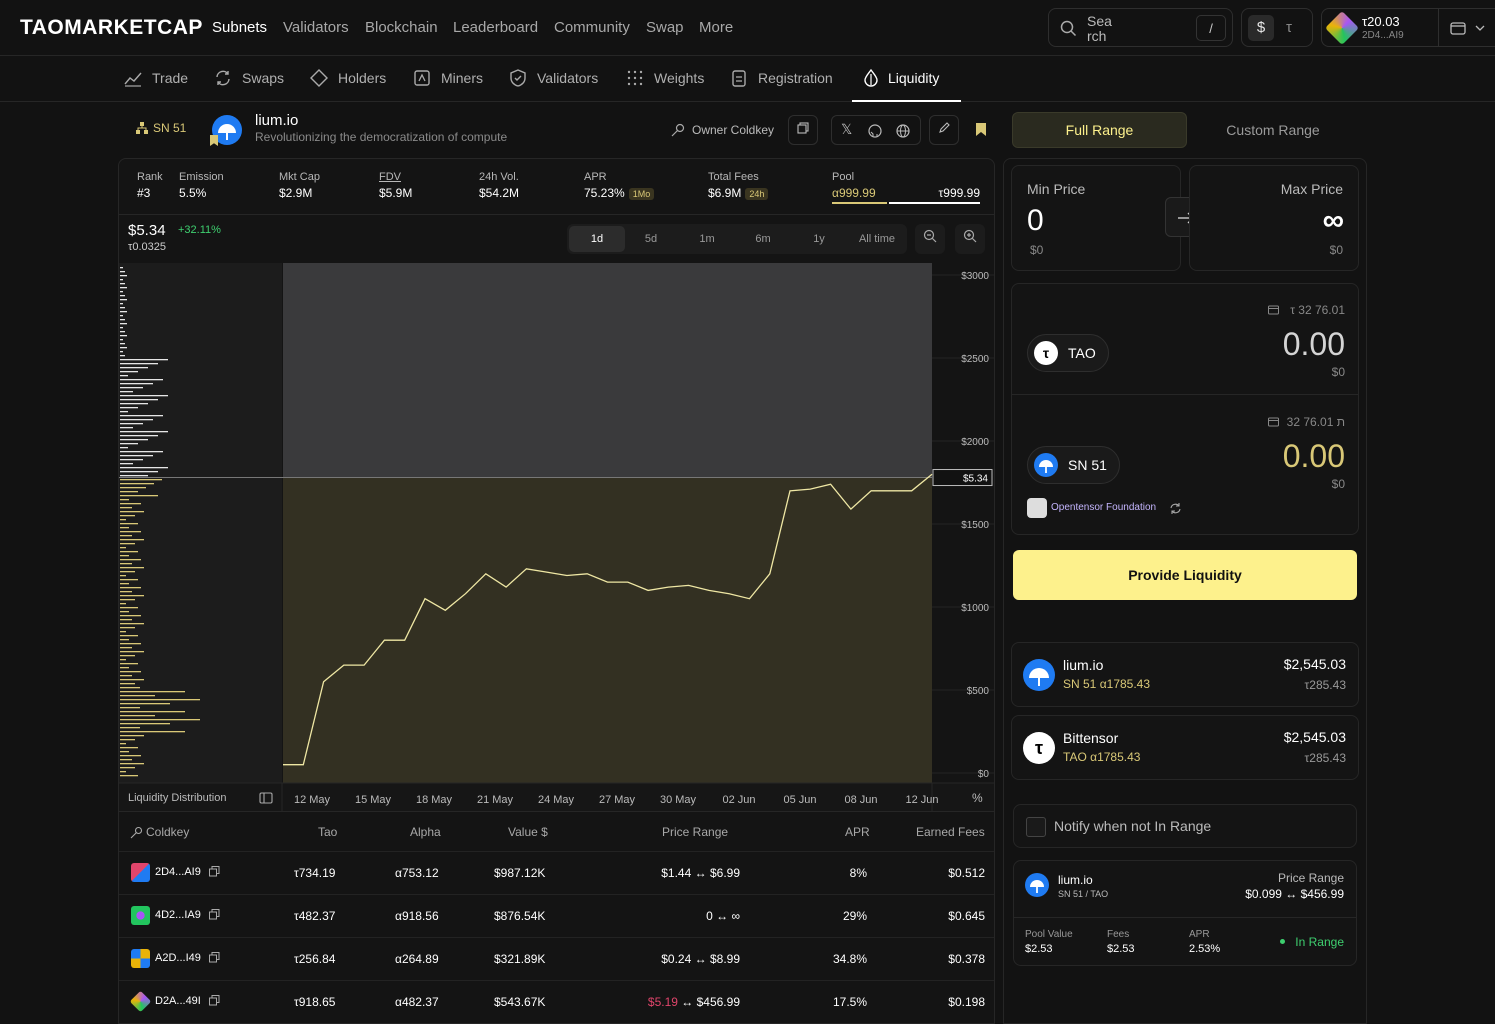 The image size is (1495, 1024). What do you see at coordinates (1314, 456) in the screenshot?
I see `sn-amount-input: 0.00` at bounding box center [1314, 456].